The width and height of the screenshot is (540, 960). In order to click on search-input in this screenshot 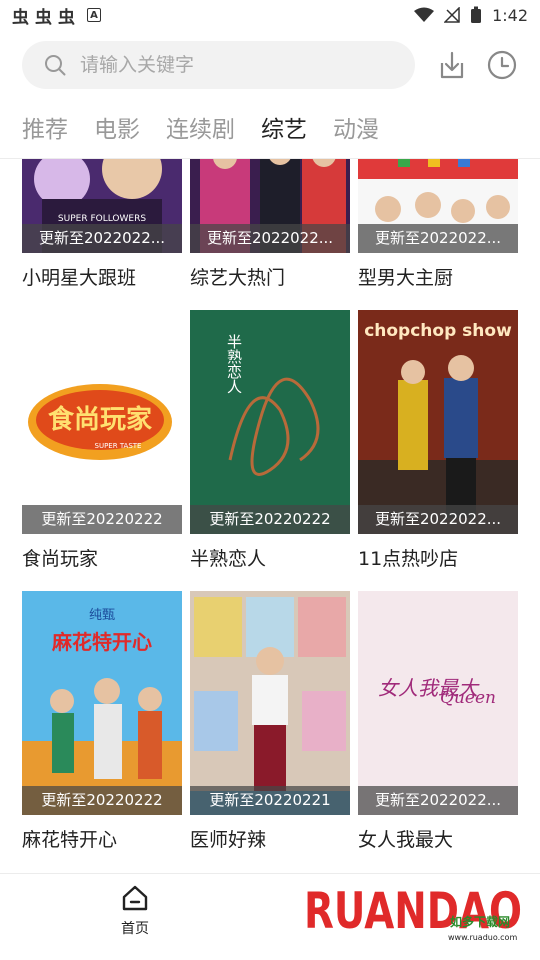, I will do `click(230, 65)`.